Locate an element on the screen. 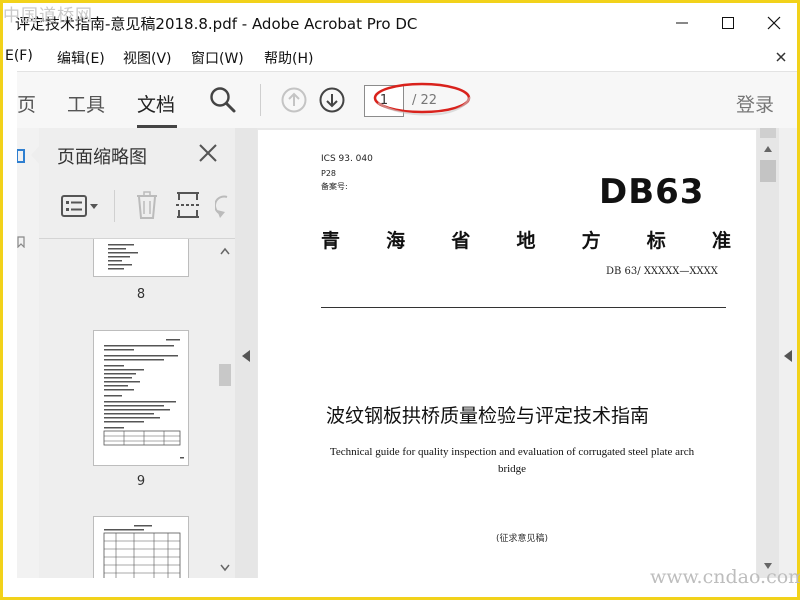 The width and height of the screenshot is (800, 600). menu-help: 帮助(H) is located at coordinates (288, 58).